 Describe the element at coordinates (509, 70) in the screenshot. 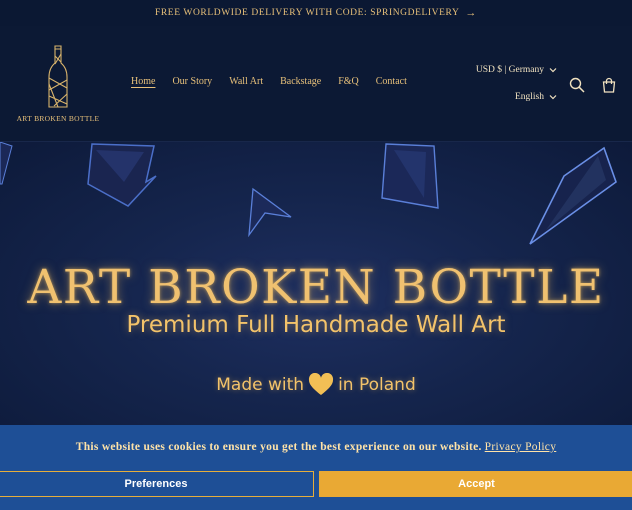

I see `currency-label: USD $ | Germany` at that location.